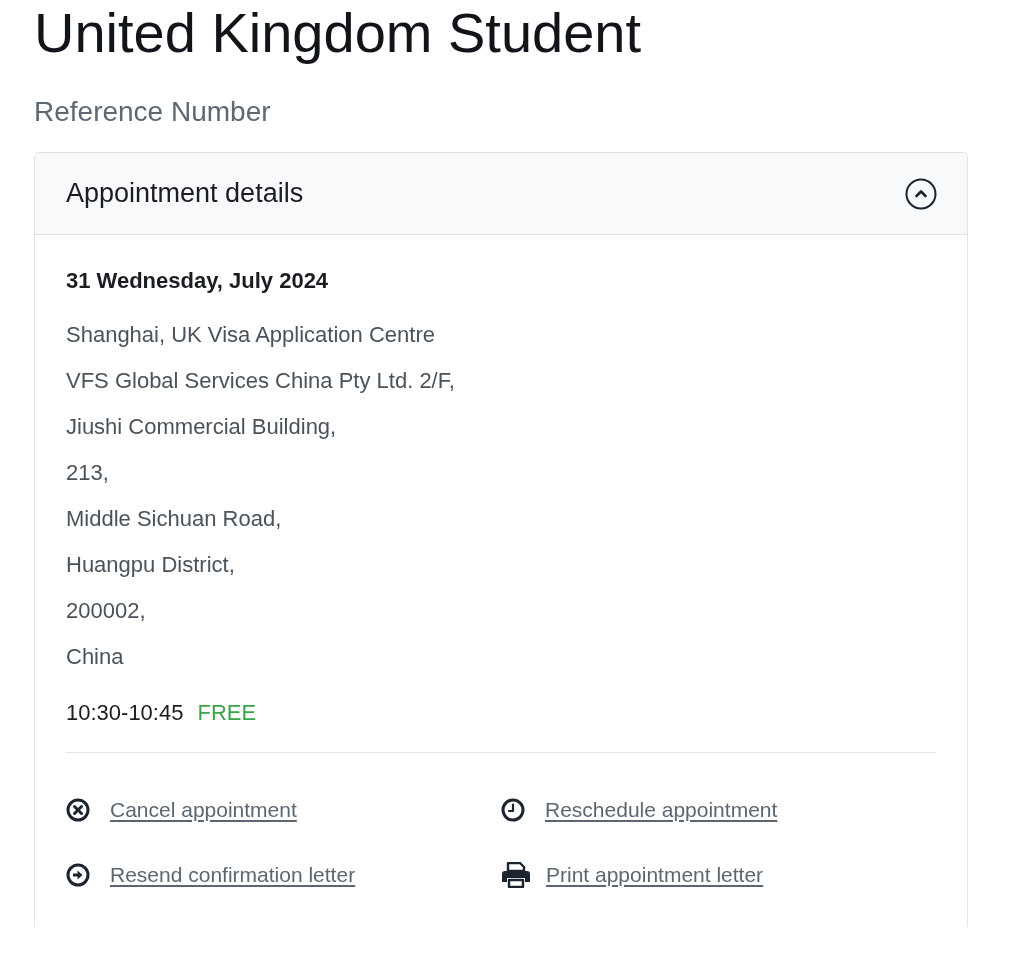  What do you see at coordinates (106, 611) in the screenshot?
I see `address-line: 200002,` at bounding box center [106, 611].